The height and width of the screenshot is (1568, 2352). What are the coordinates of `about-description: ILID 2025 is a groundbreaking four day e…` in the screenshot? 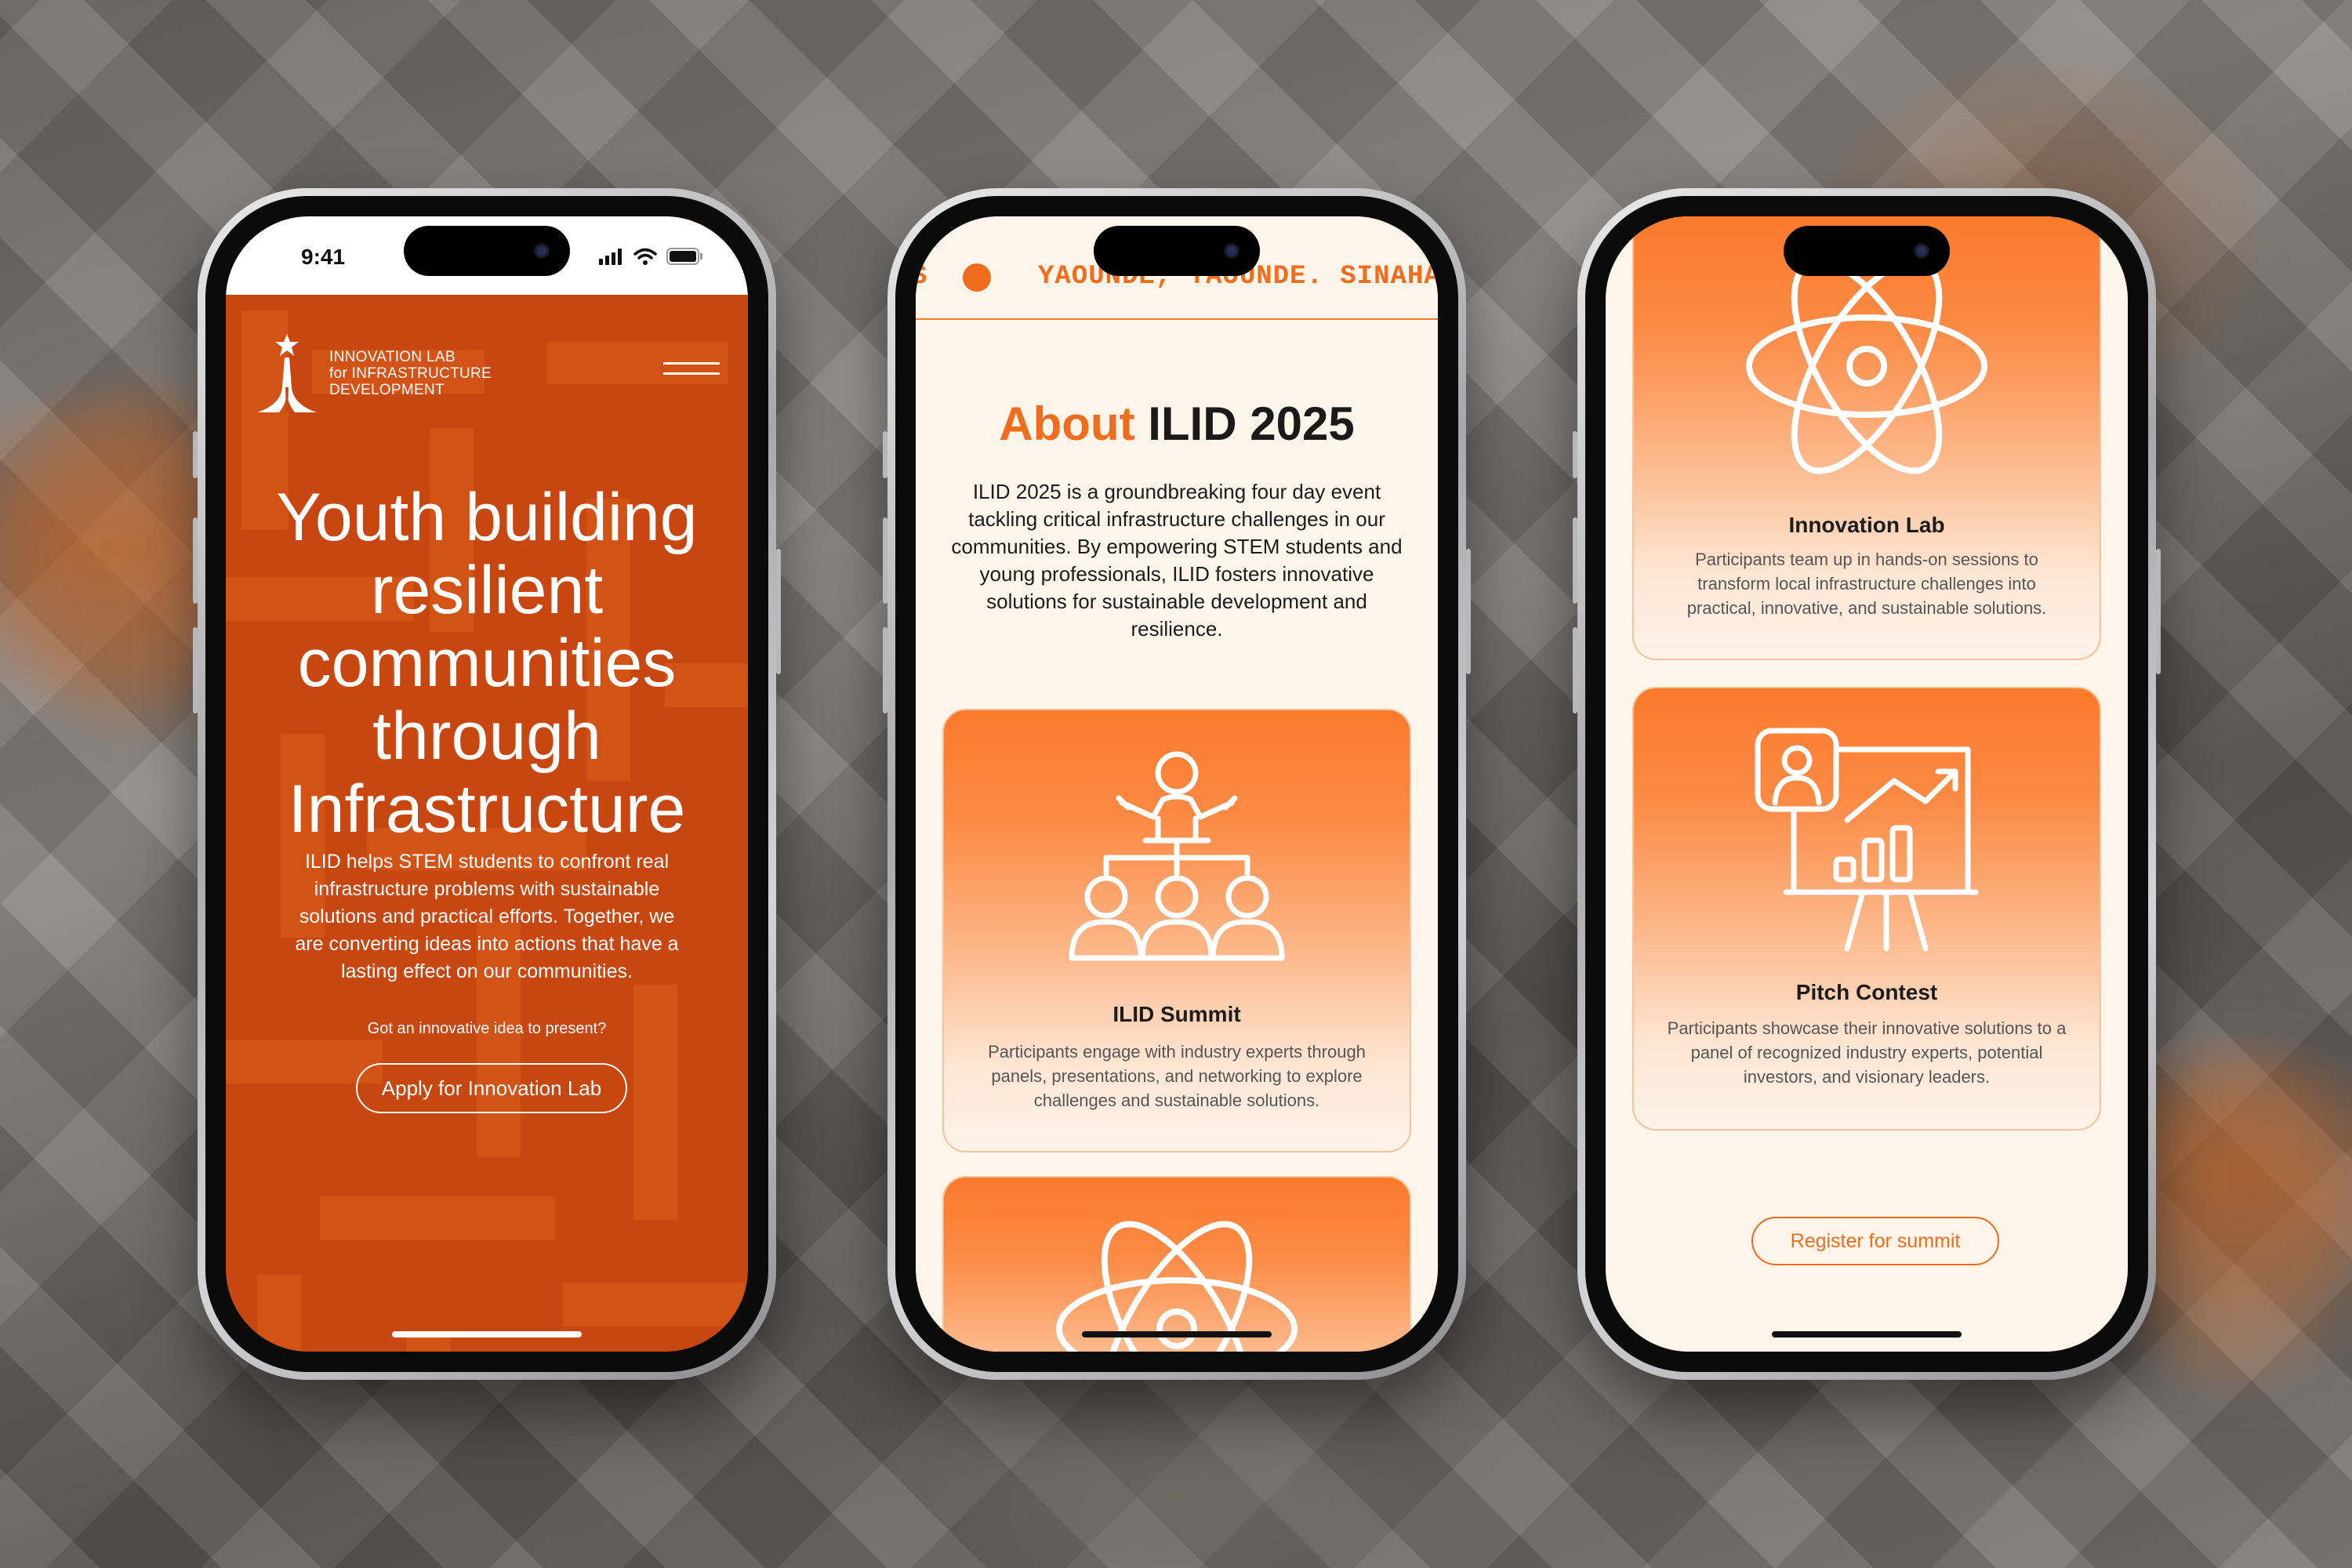 It's located at (1177, 560).